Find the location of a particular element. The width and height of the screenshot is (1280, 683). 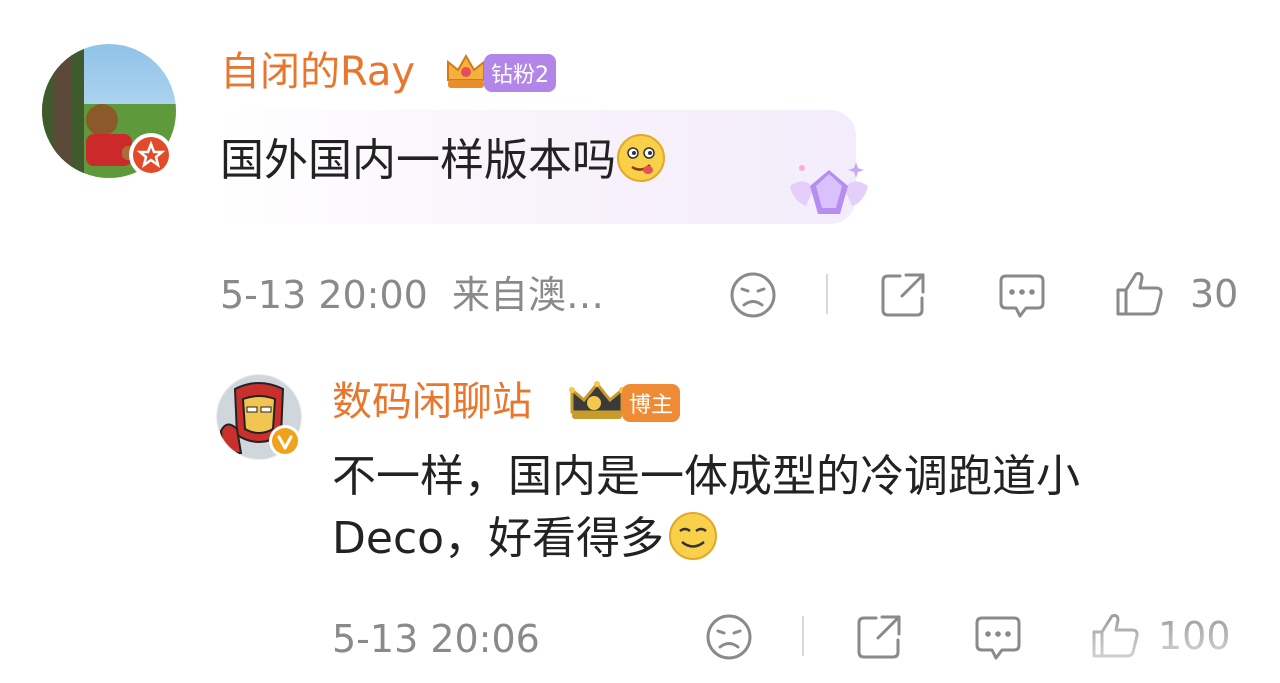

diamond-icon is located at coordinates (829, 193).